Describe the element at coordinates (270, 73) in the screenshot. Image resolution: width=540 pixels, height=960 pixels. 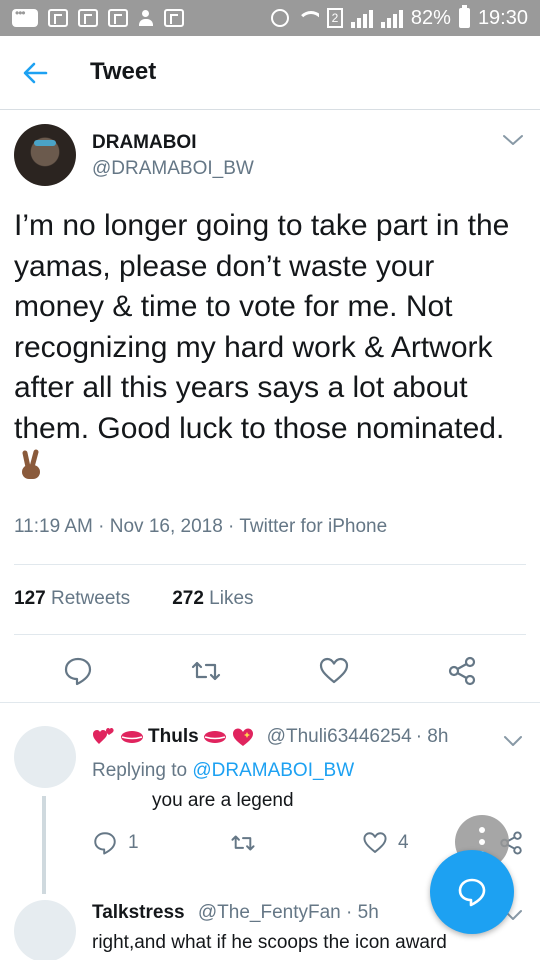
I see `top-app-bar: Tweet` at that location.